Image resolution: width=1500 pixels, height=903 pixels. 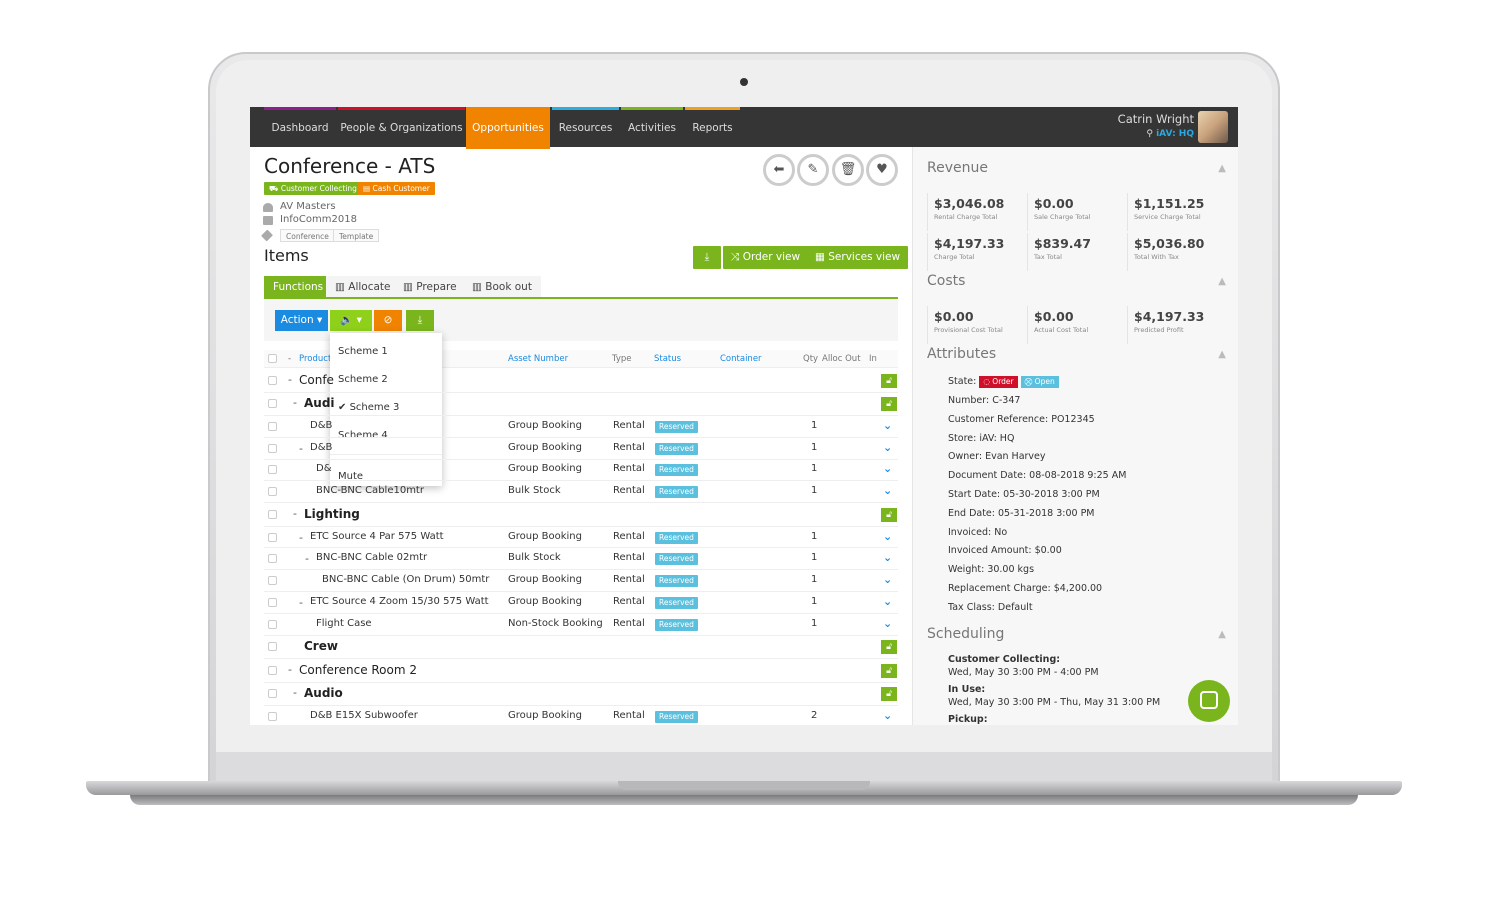 What do you see at coordinates (848, 170) in the screenshot?
I see `delete-button: 🗑` at bounding box center [848, 170].